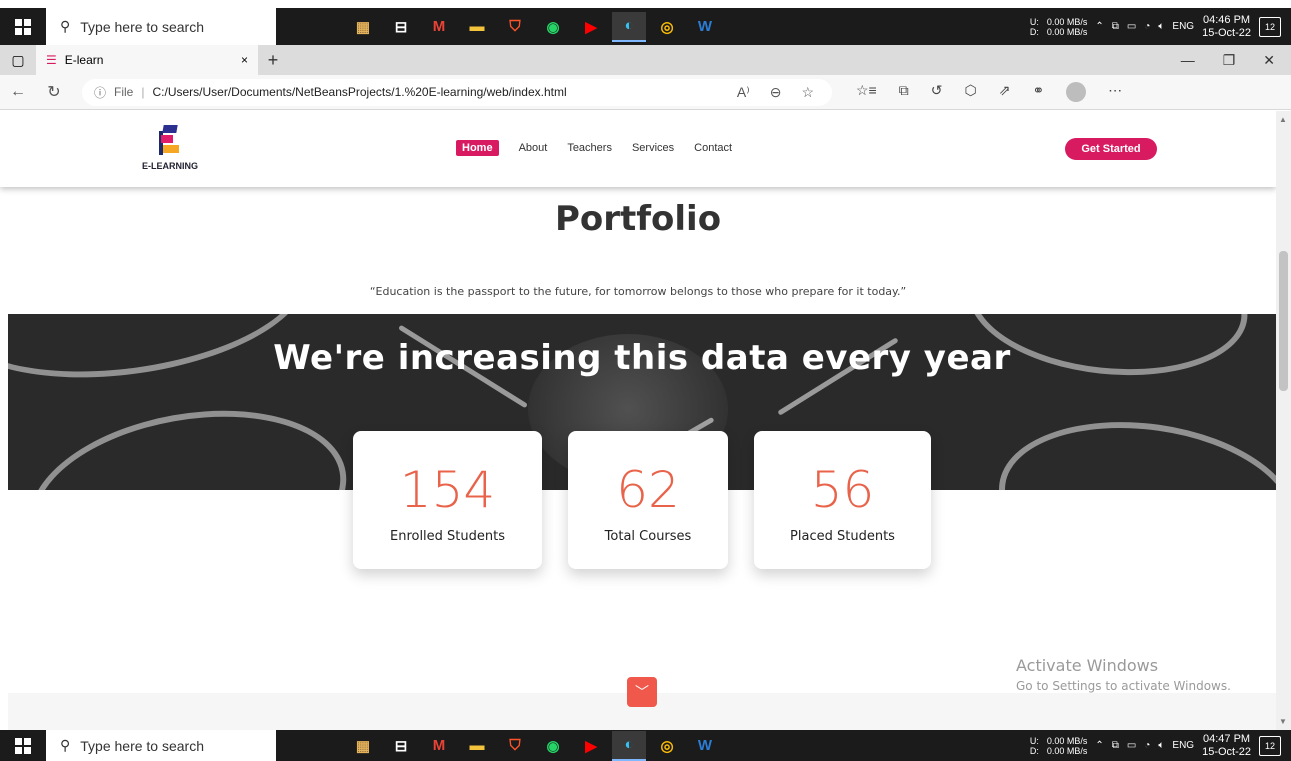 The height and width of the screenshot is (761, 1291). I want to click on nav-services: Services, so click(653, 148).